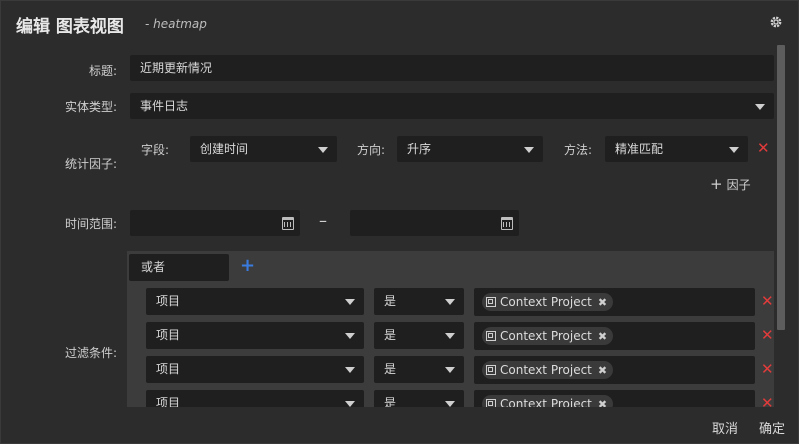 The image size is (799, 444). What do you see at coordinates (716, 184) in the screenshot?
I see `plus-icon: +` at bounding box center [716, 184].